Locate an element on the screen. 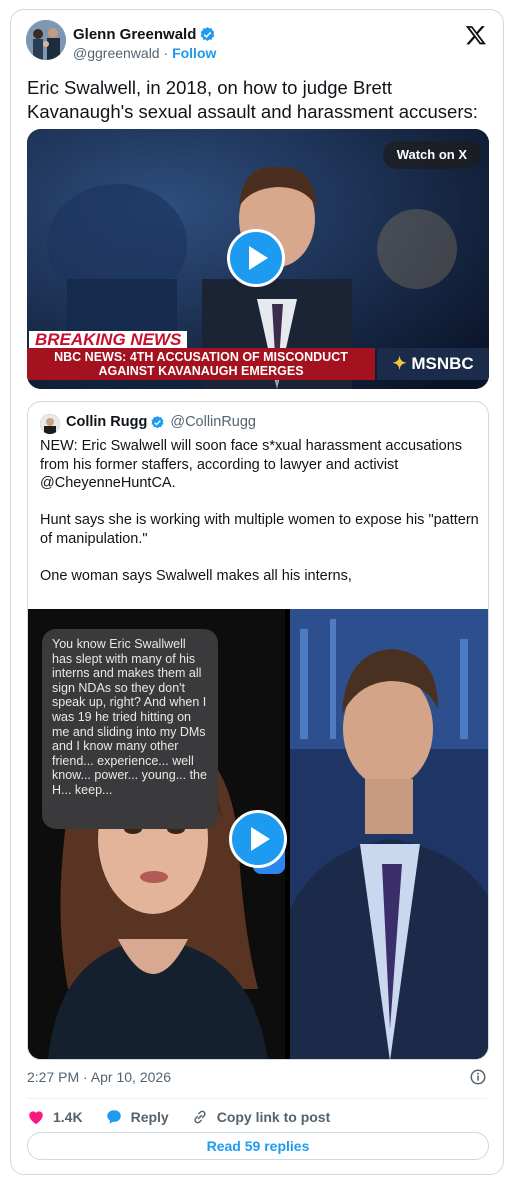 Image resolution: width=515 pixels, height=1181 pixels. network-name: MSNBC is located at coordinates (442, 363).